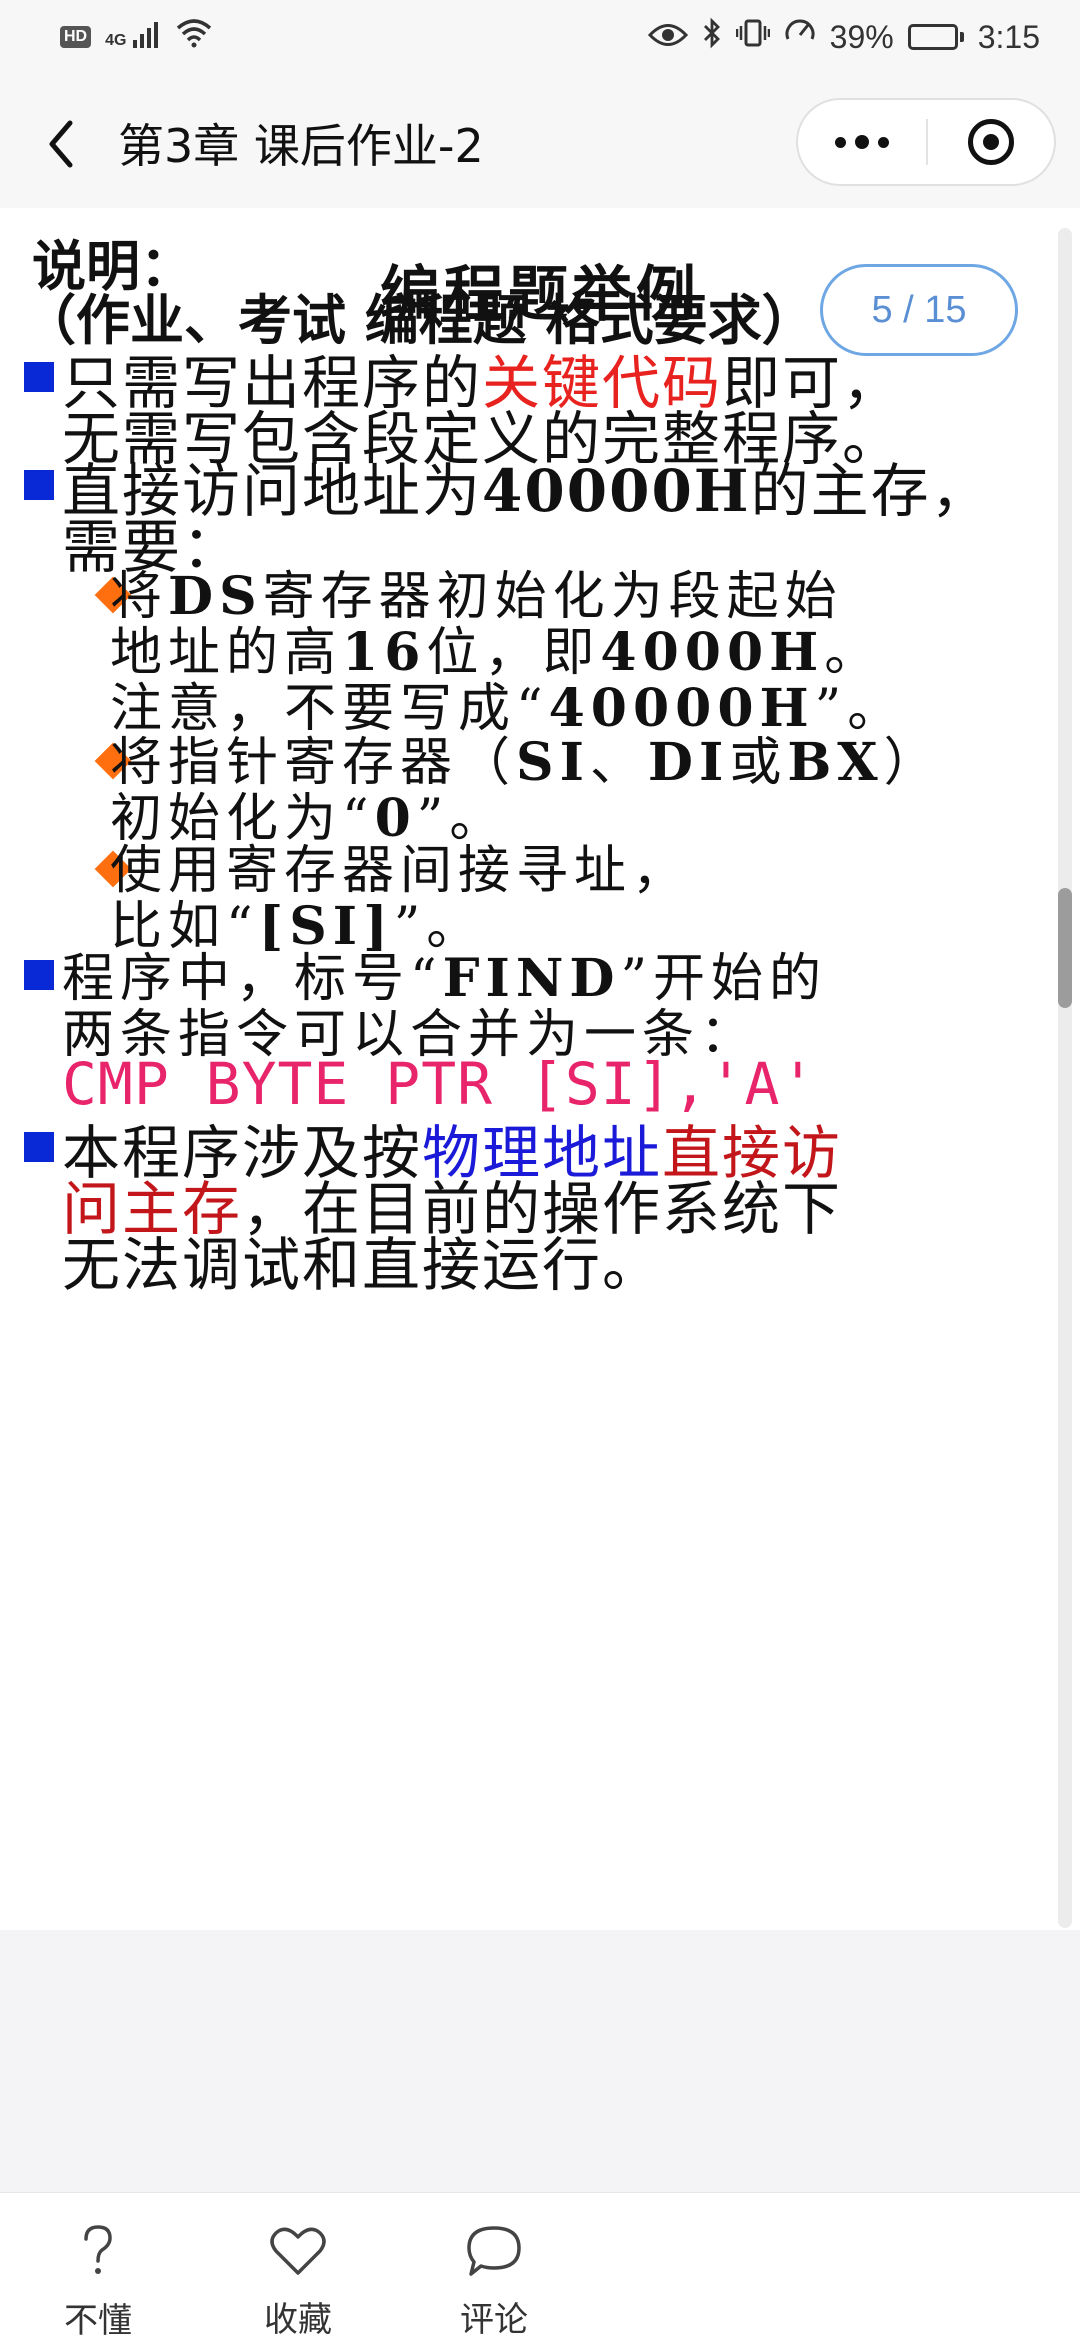 The width and height of the screenshot is (1080, 2340). Describe the element at coordinates (116, 40) in the screenshot. I see `network-type: 4G` at that location.